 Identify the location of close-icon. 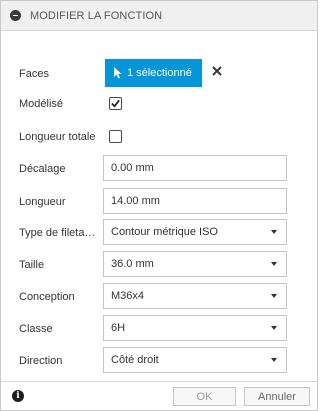
(217, 71).